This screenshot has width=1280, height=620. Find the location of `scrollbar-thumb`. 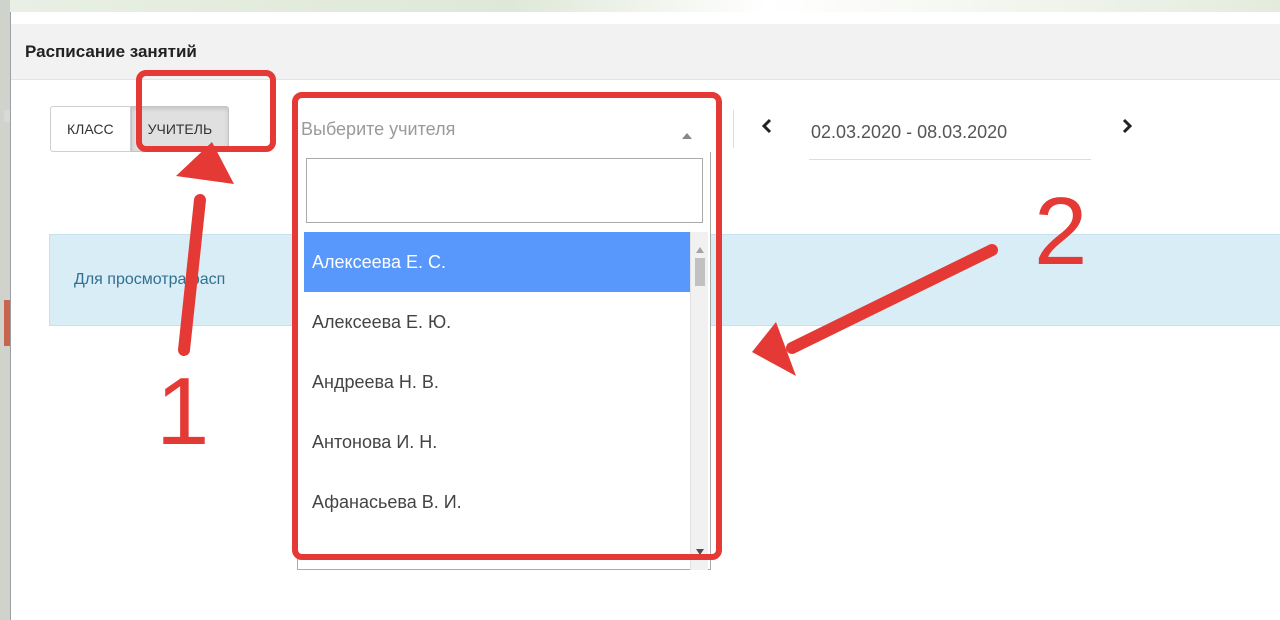

scrollbar-thumb is located at coordinates (700, 272).